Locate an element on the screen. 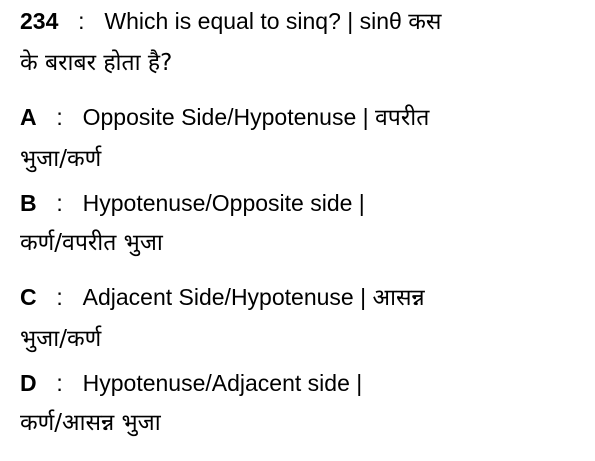 Image resolution: width=595 pixels, height=461 pixels. question-number: 234 is located at coordinates (39, 21).